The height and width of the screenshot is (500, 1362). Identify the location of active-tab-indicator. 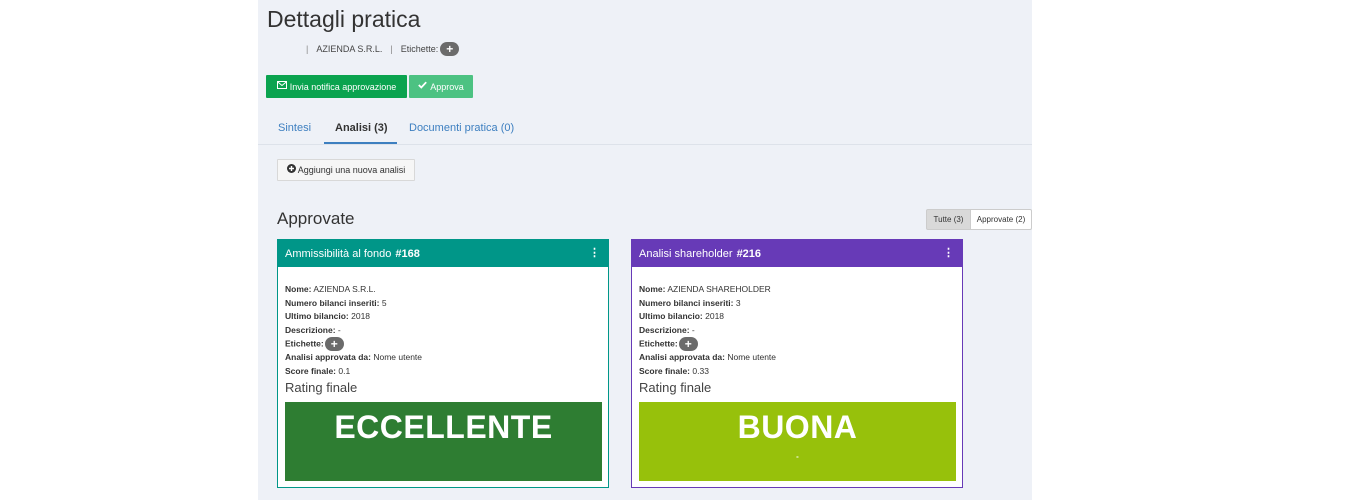
(360, 143).